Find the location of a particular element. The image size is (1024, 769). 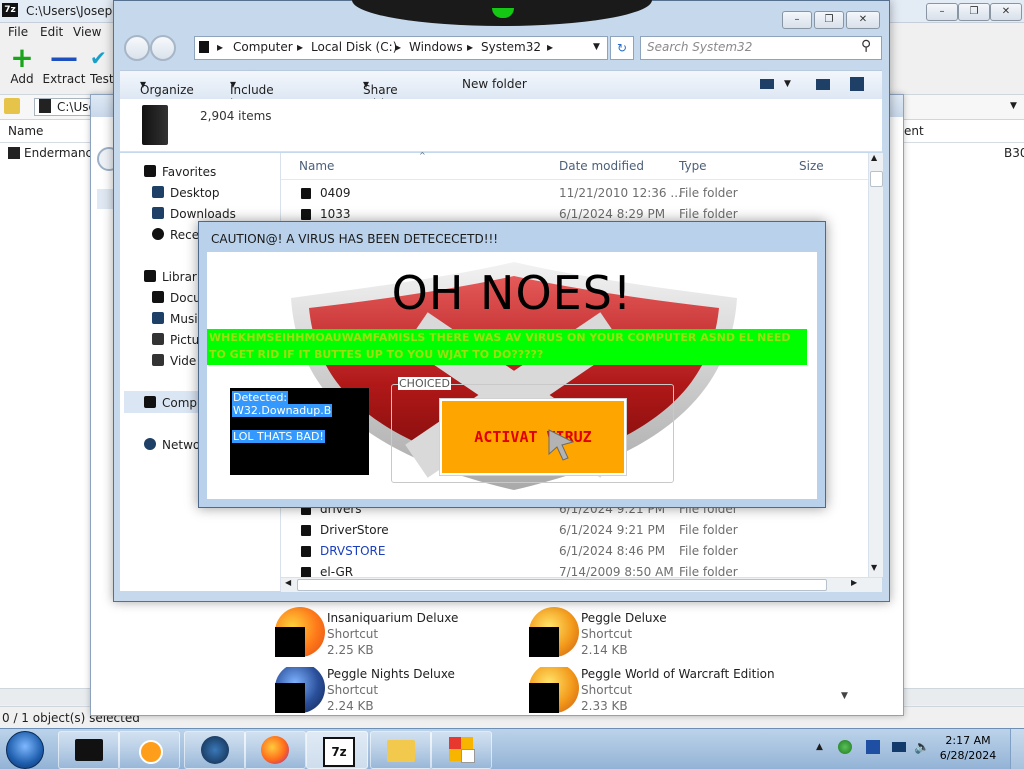

dark-app-icon is located at coordinates (89, 750).